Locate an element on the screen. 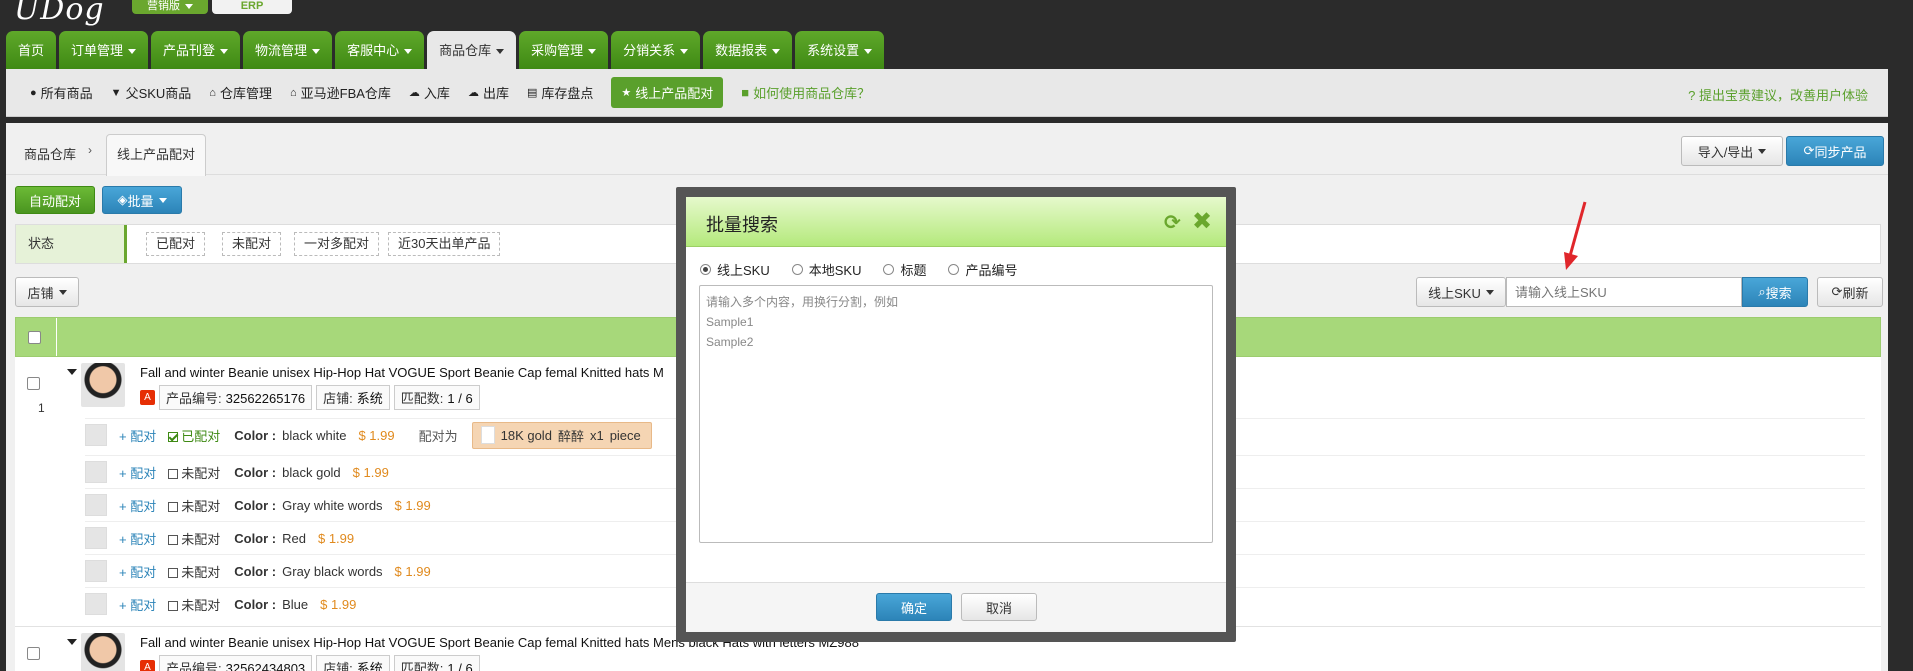  search-type-radios: 线上SKU 本地SKU 标题 产品编号 is located at coordinates (859, 269).